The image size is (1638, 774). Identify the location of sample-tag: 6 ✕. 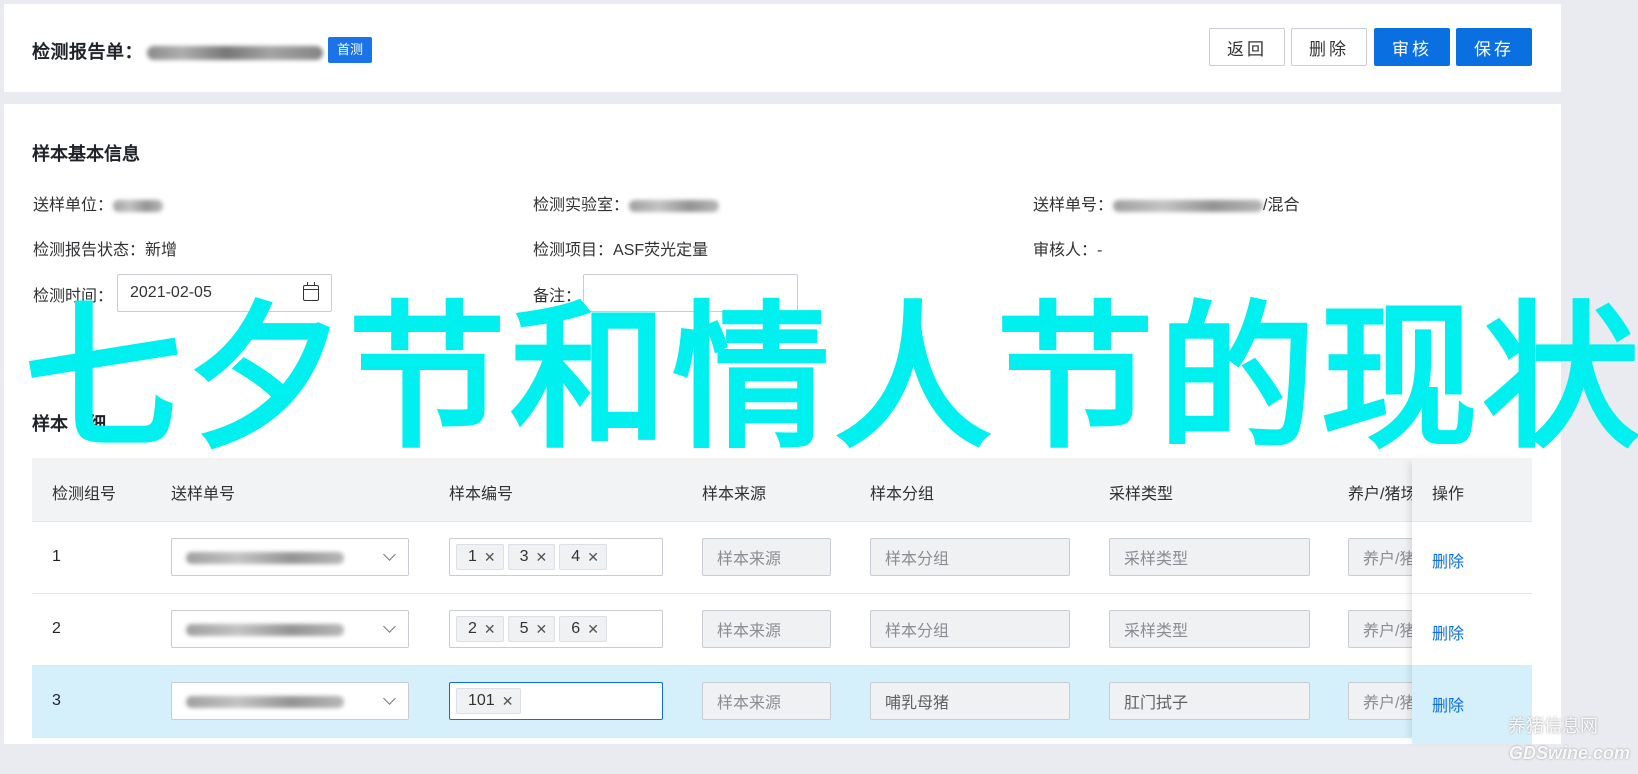
(583, 629).